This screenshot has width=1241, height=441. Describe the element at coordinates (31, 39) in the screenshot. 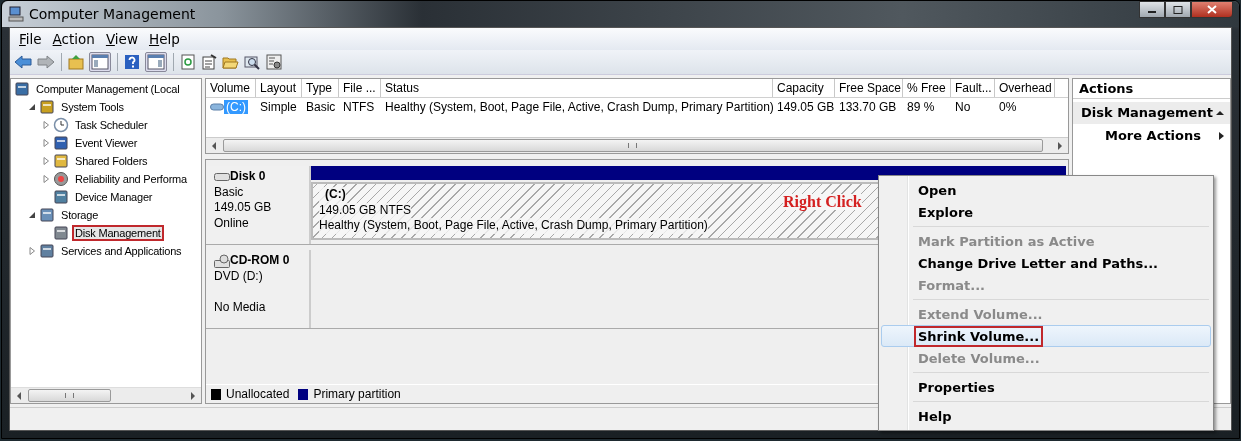

I see `menu-item: File` at that location.